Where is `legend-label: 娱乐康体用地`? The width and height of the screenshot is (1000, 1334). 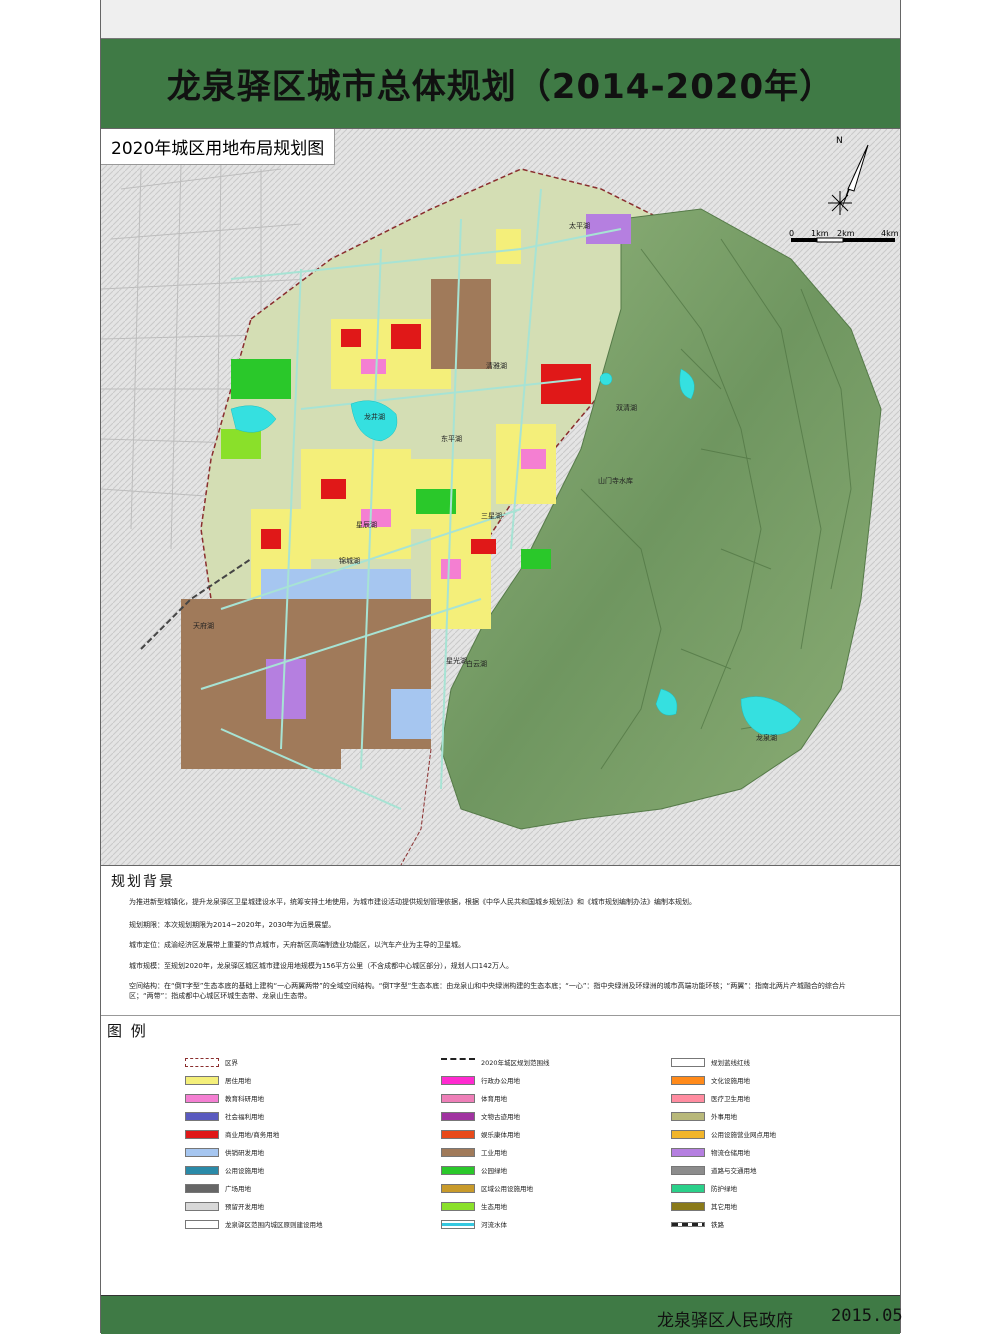
legend-label: 娱乐康体用地 is located at coordinates (500, 1135).